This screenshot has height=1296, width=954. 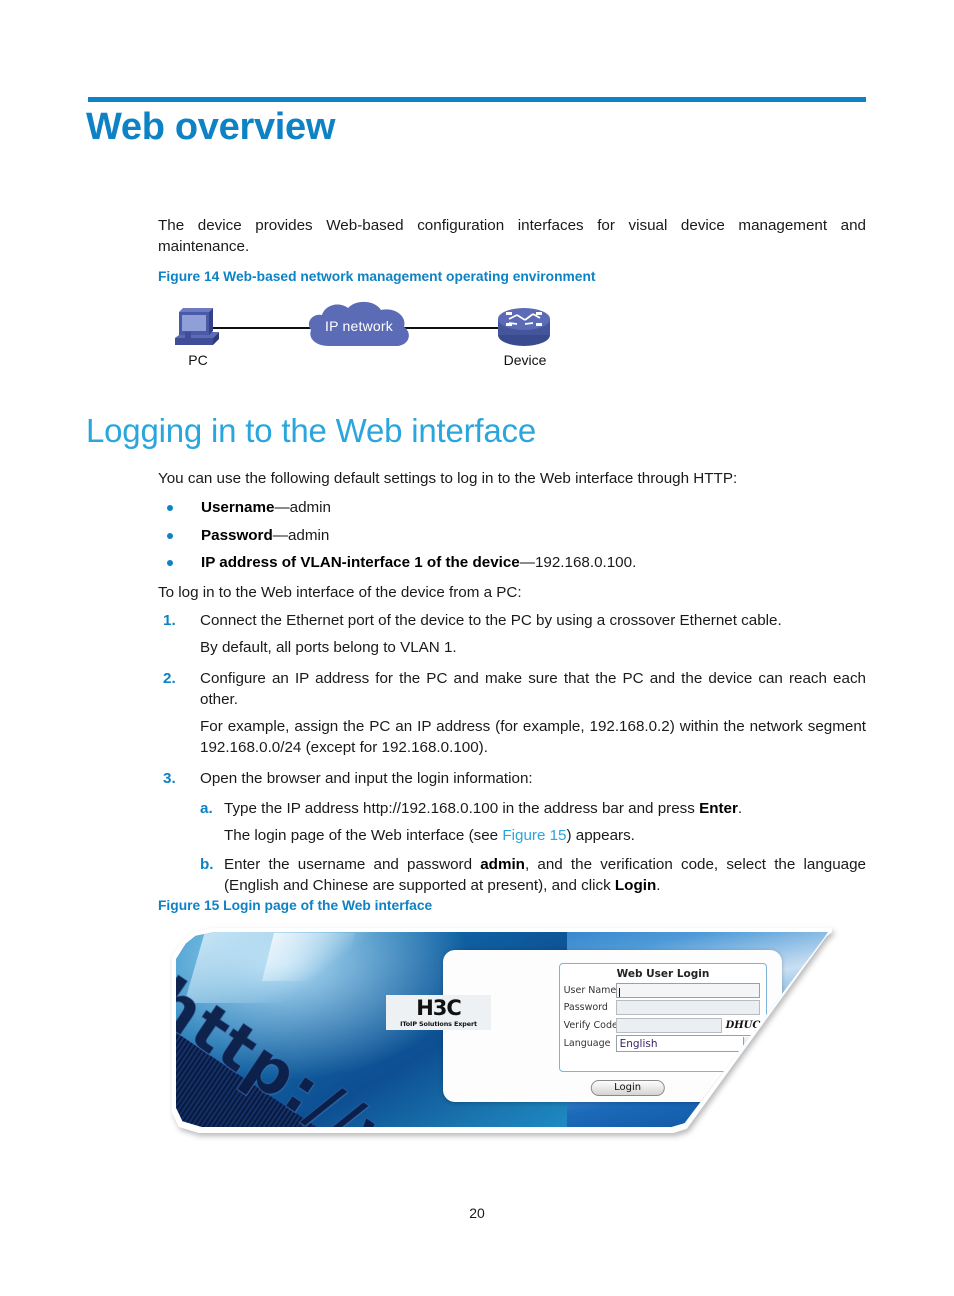 What do you see at coordinates (668, 1025) in the screenshot?
I see `verify-code-input` at bounding box center [668, 1025].